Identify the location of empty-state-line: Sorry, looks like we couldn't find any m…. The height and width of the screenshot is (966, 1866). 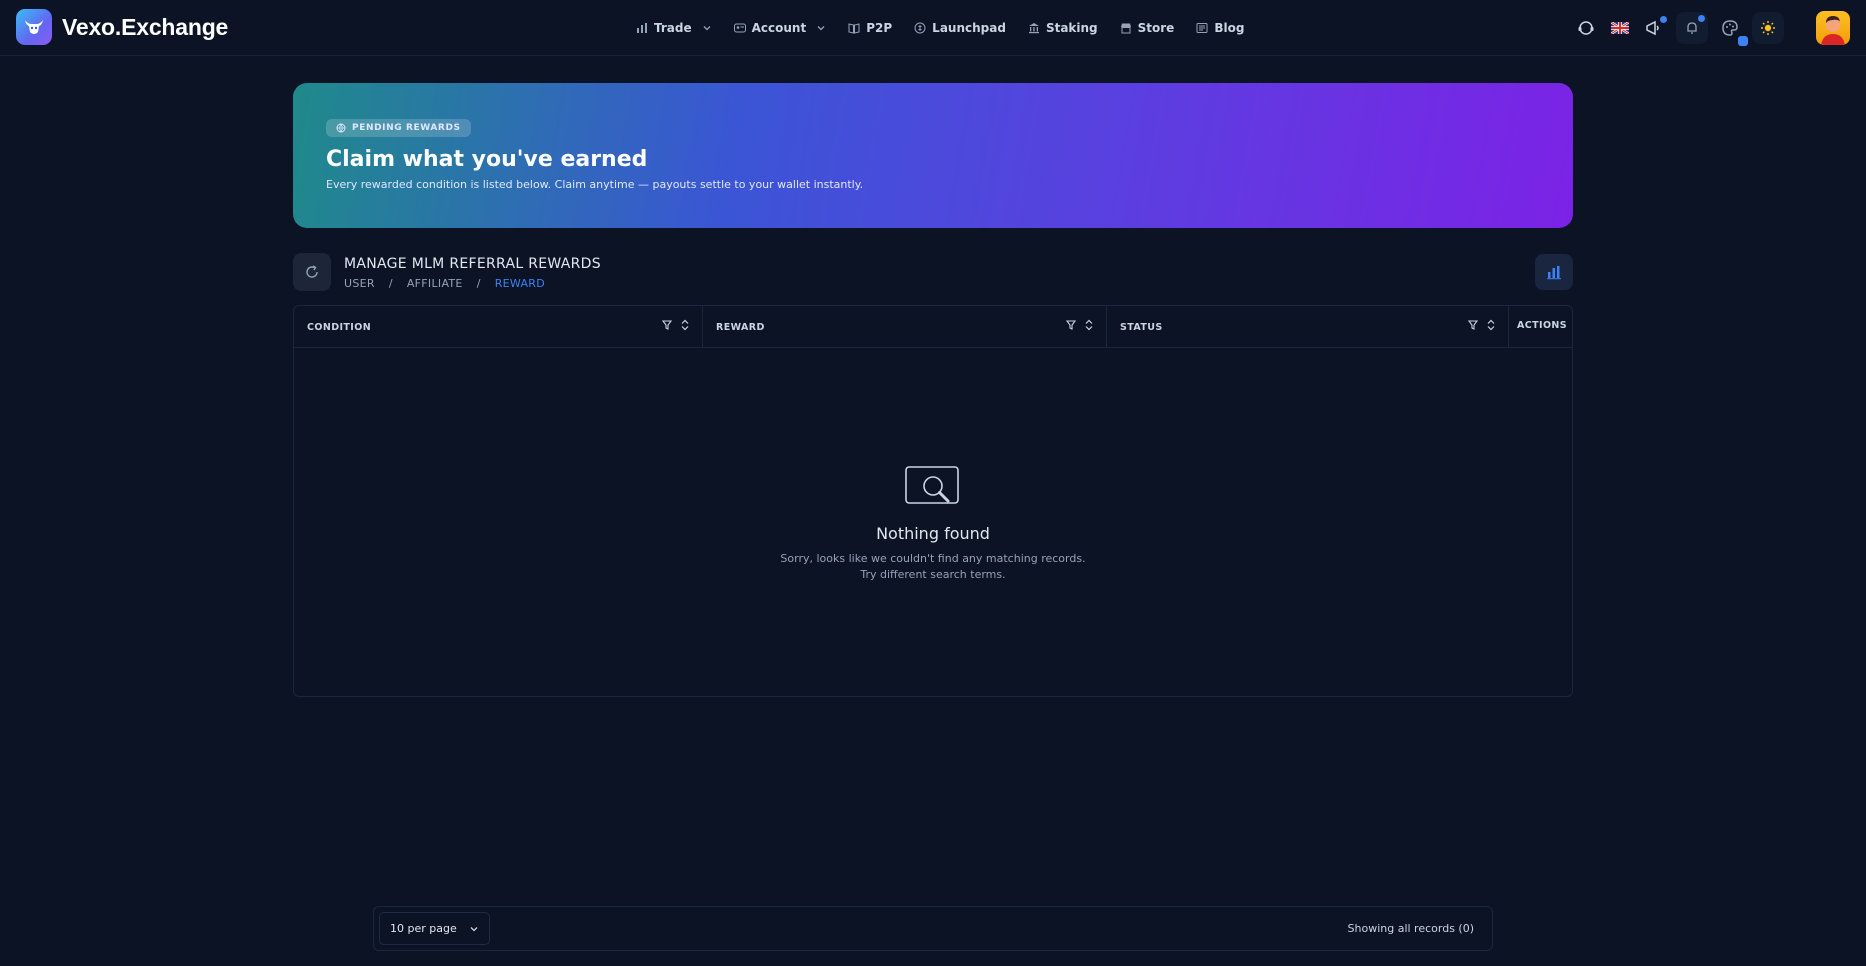
(933, 558).